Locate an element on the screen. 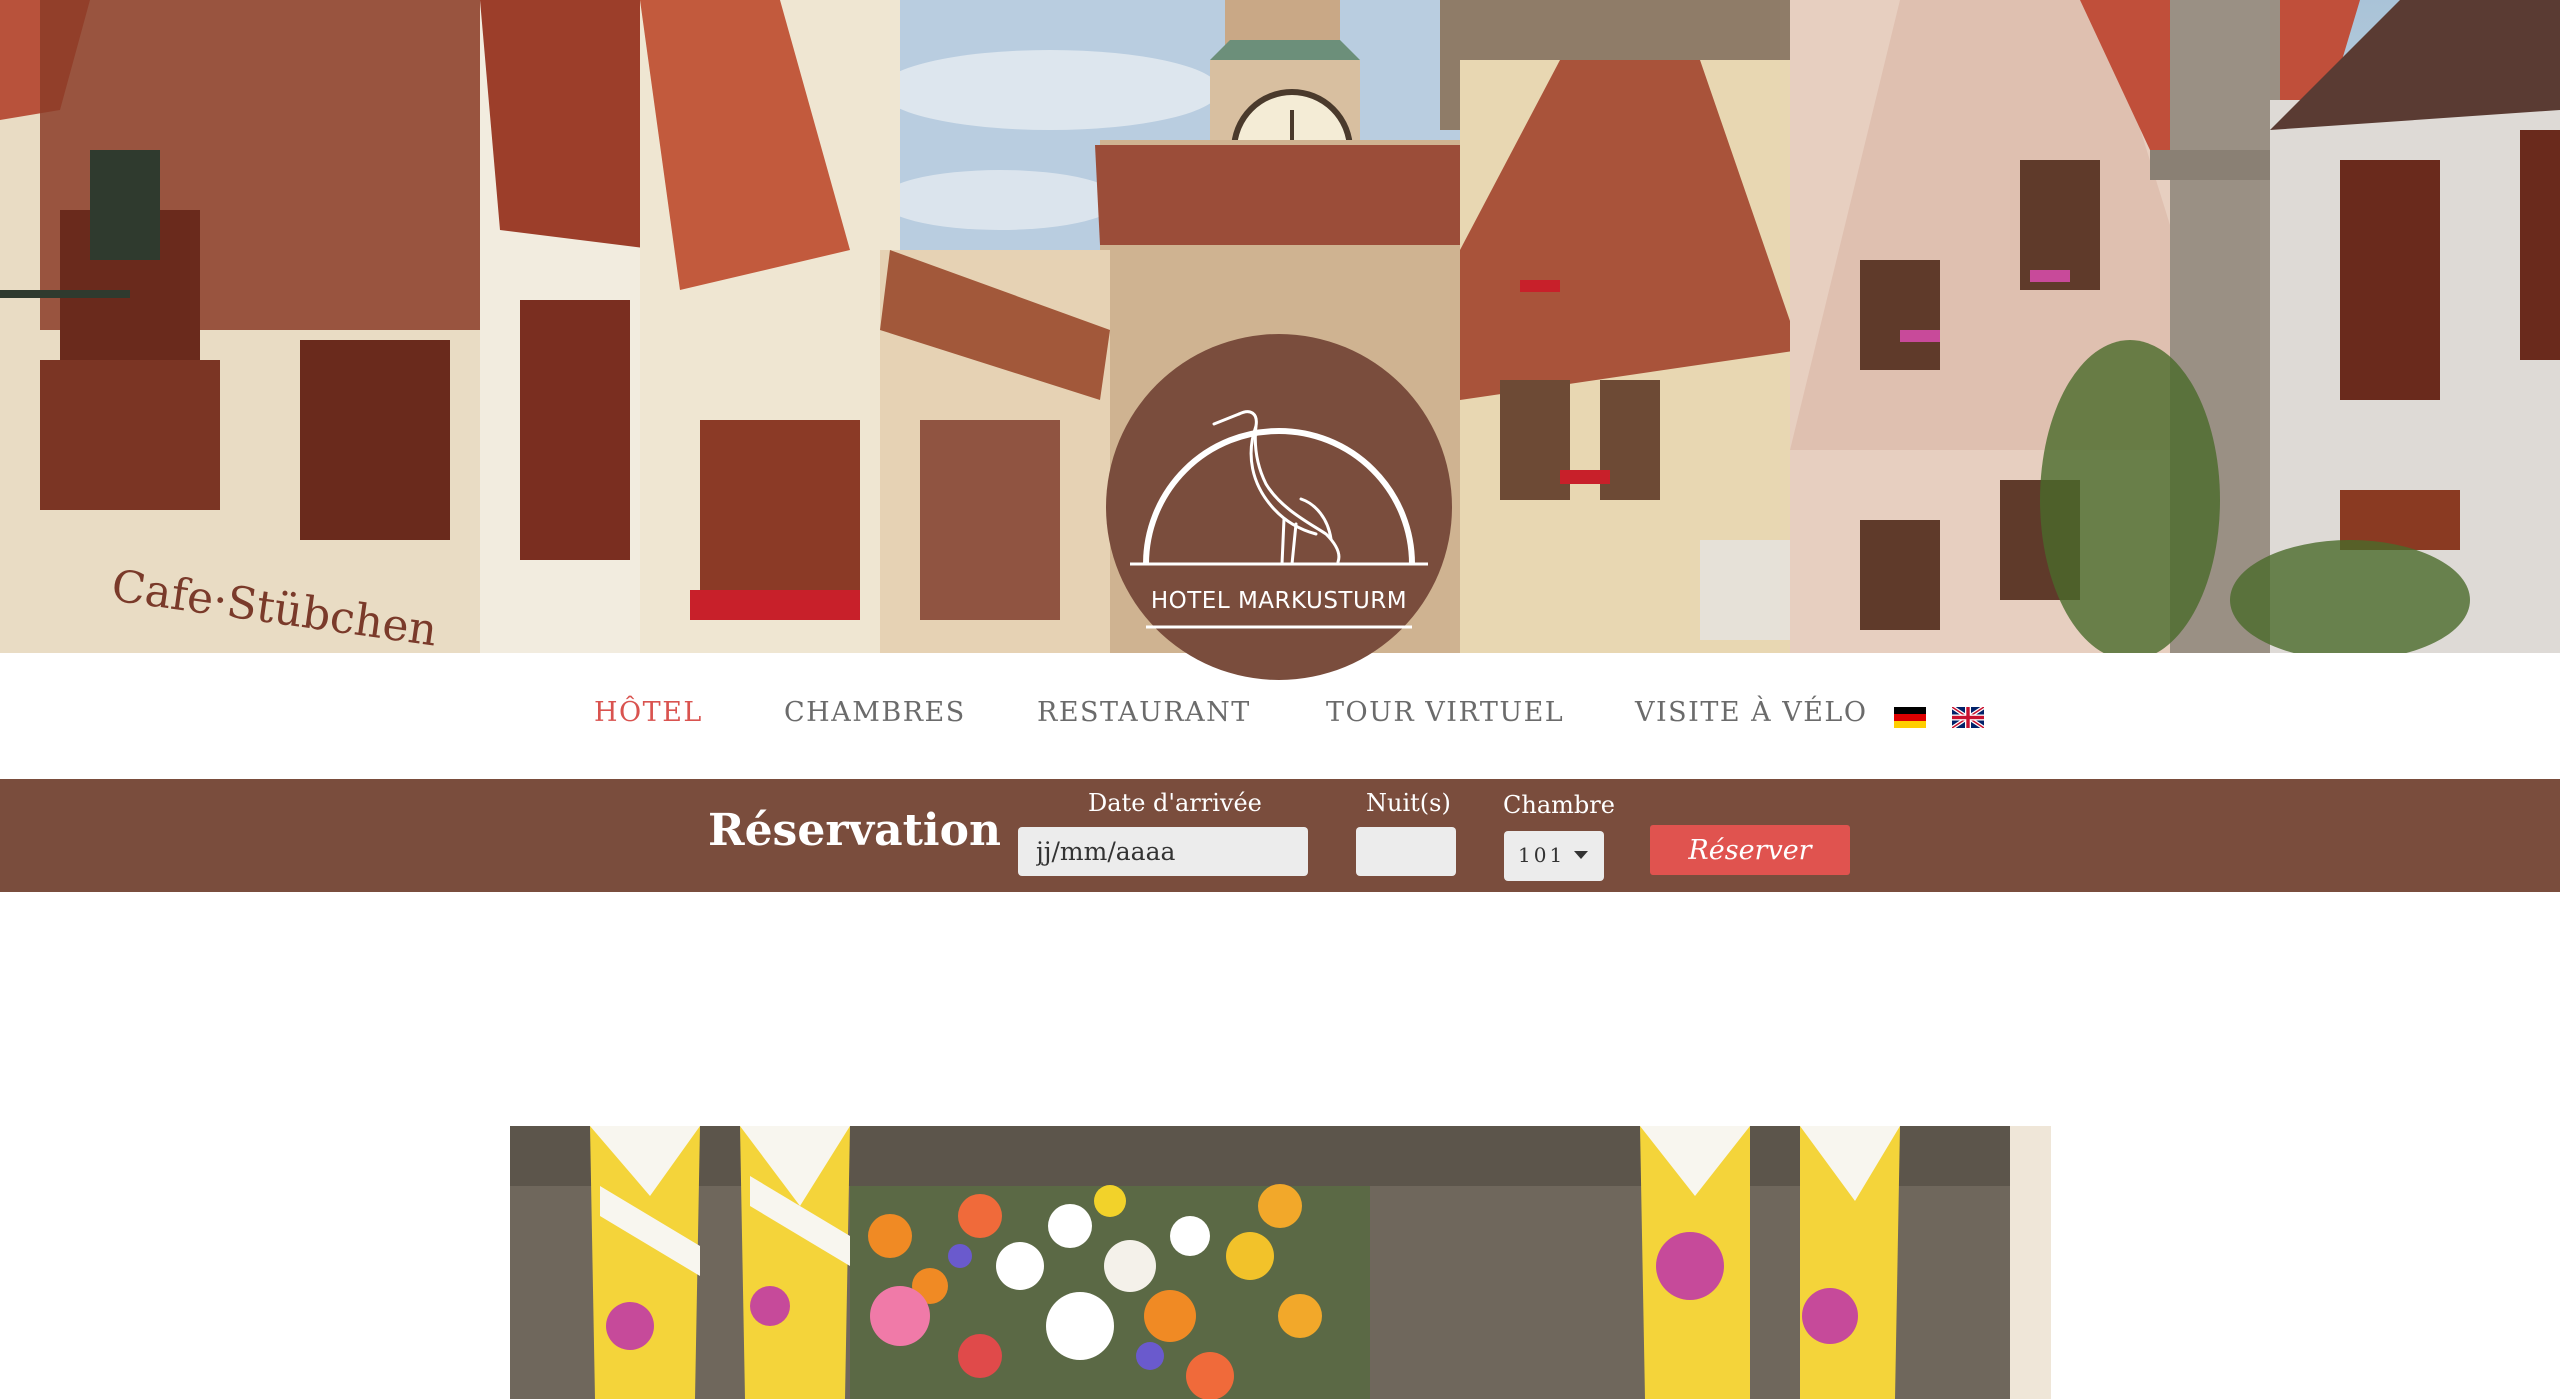  nav-item-tour-virtuel: TOUR VIRTUEL is located at coordinates (1445, 712).